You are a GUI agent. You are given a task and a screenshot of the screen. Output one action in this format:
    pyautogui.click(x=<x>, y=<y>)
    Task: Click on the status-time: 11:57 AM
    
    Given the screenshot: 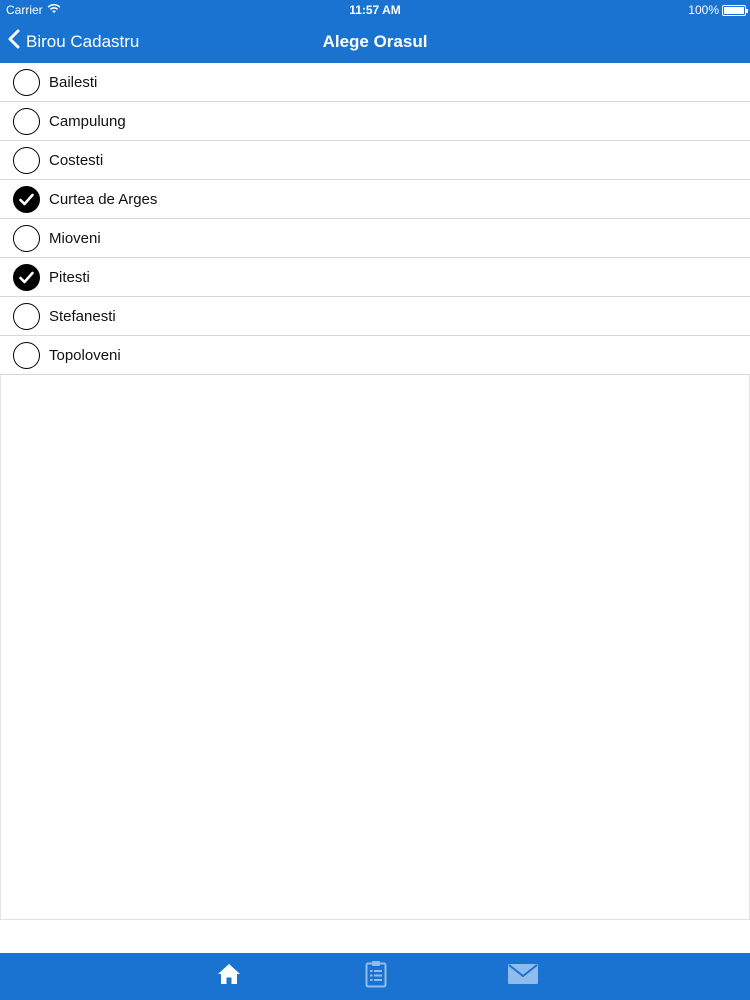 What is the action you would take?
    pyautogui.click(x=375, y=10)
    